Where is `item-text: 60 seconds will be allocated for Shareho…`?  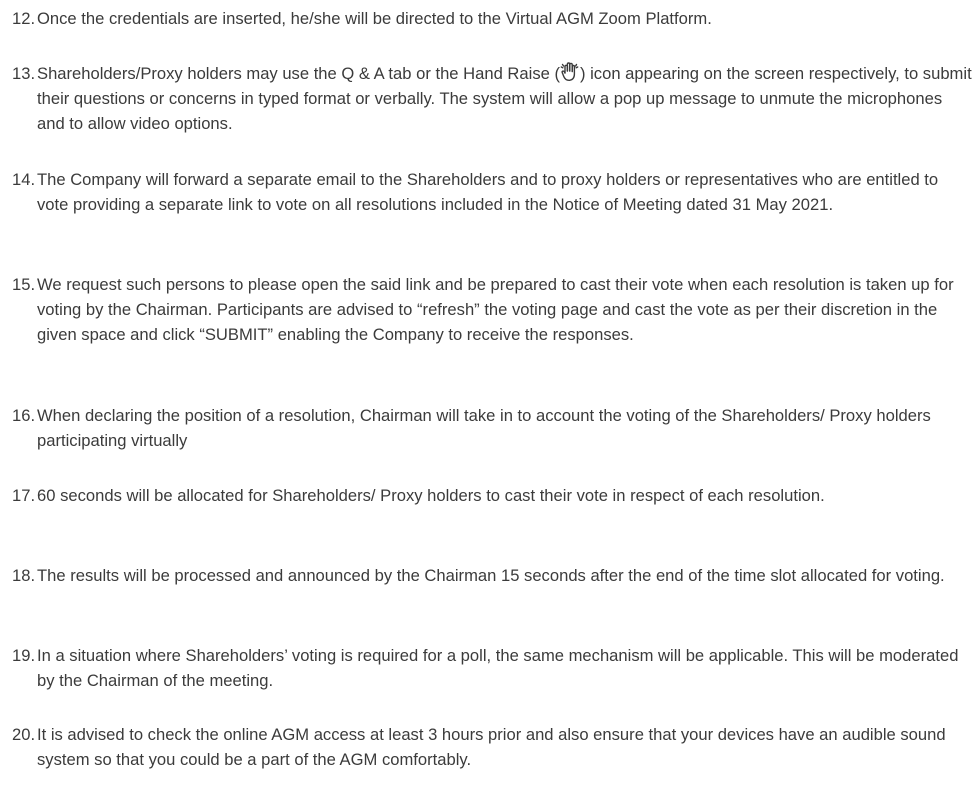 item-text: 60 seconds will be allocated for Shareho… is located at coordinates (431, 495).